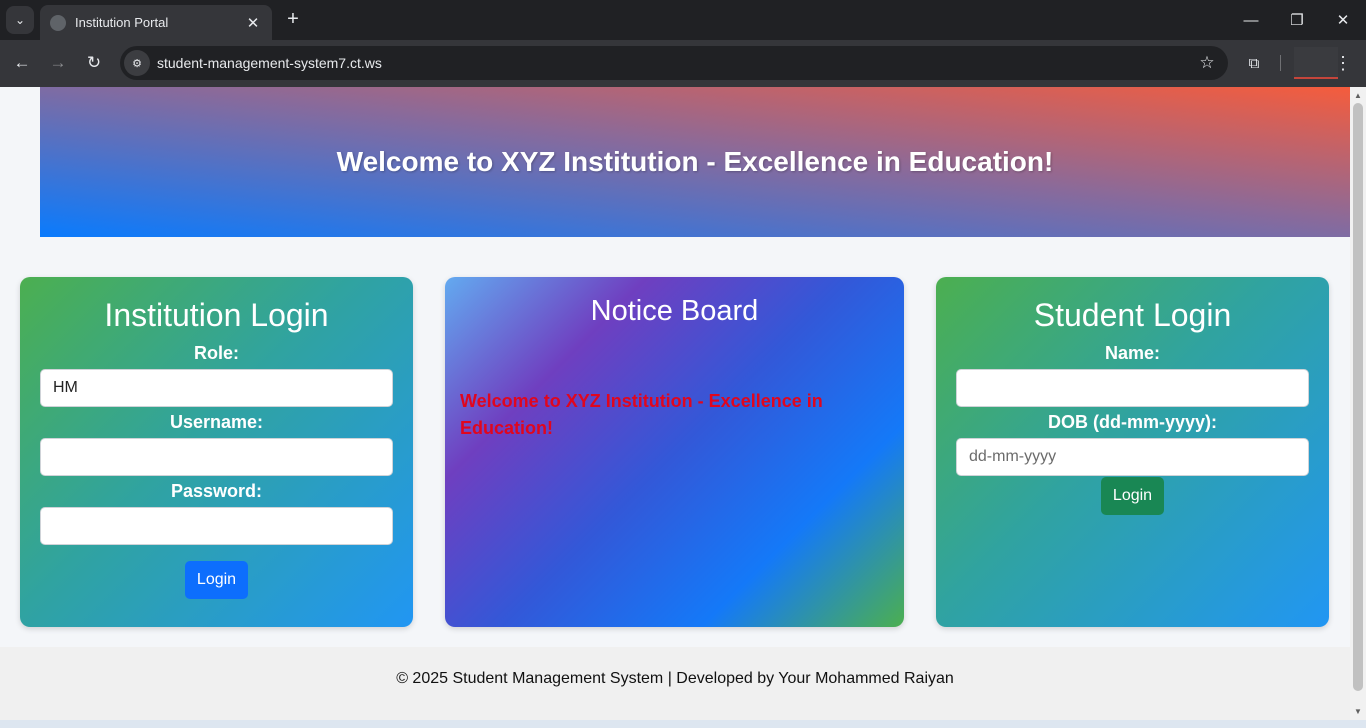 The image size is (1366, 728). What do you see at coordinates (1251, 20) in the screenshot?
I see `minimize-icon: —` at bounding box center [1251, 20].